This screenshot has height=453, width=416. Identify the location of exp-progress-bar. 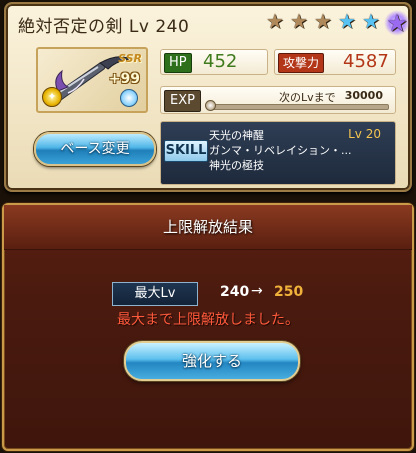
(299, 107).